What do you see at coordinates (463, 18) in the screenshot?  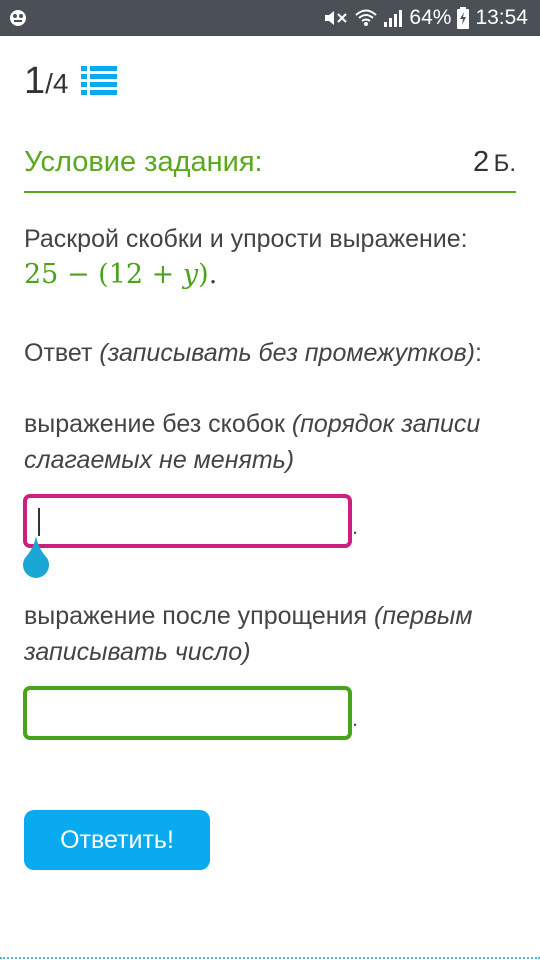 I see `battery-charging-icon` at bounding box center [463, 18].